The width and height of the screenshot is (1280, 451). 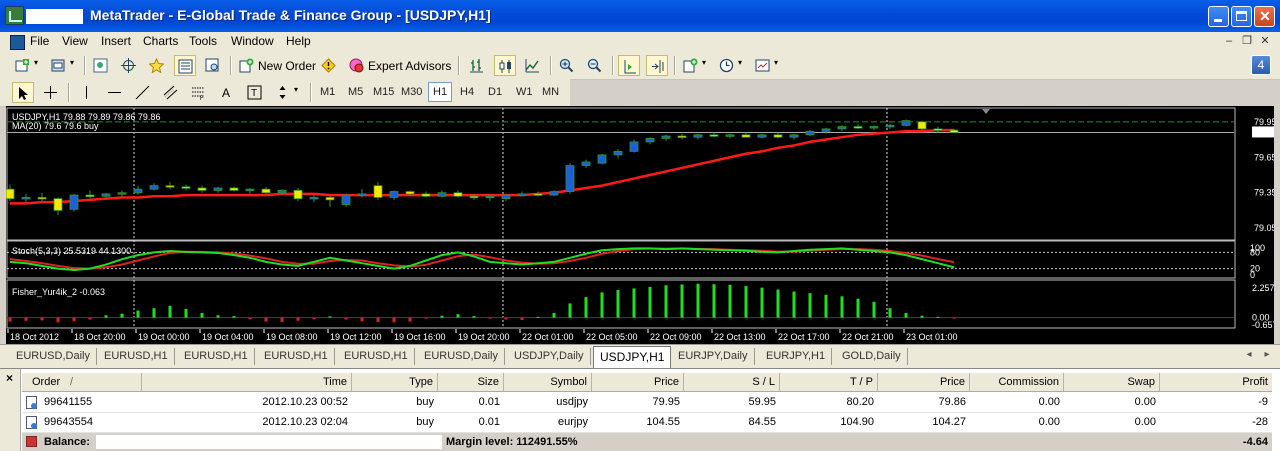 I want to click on expert-advisors-button: Expert Advisors, so click(x=400, y=65).